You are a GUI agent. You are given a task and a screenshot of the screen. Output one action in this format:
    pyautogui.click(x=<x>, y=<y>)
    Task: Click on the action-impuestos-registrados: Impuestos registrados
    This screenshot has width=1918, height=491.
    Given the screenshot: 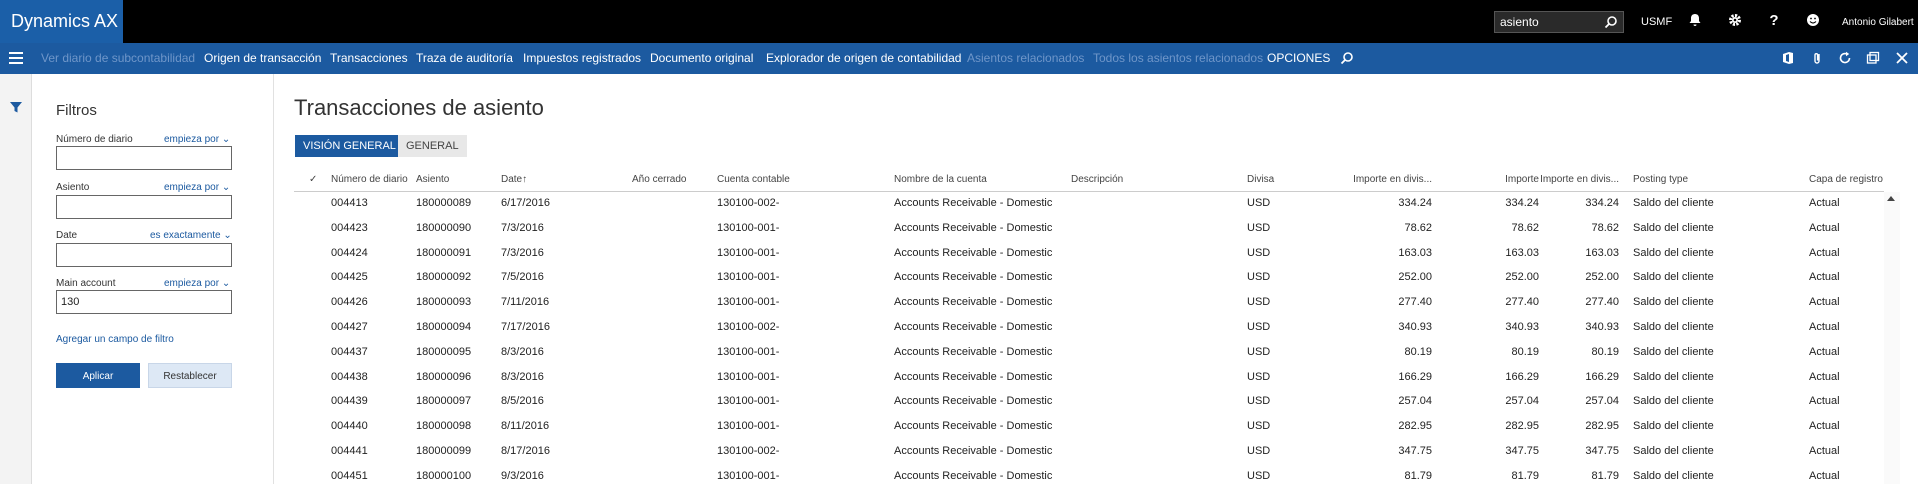 What is the action you would take?
    pyautogui.click(x=582, y=58)
    